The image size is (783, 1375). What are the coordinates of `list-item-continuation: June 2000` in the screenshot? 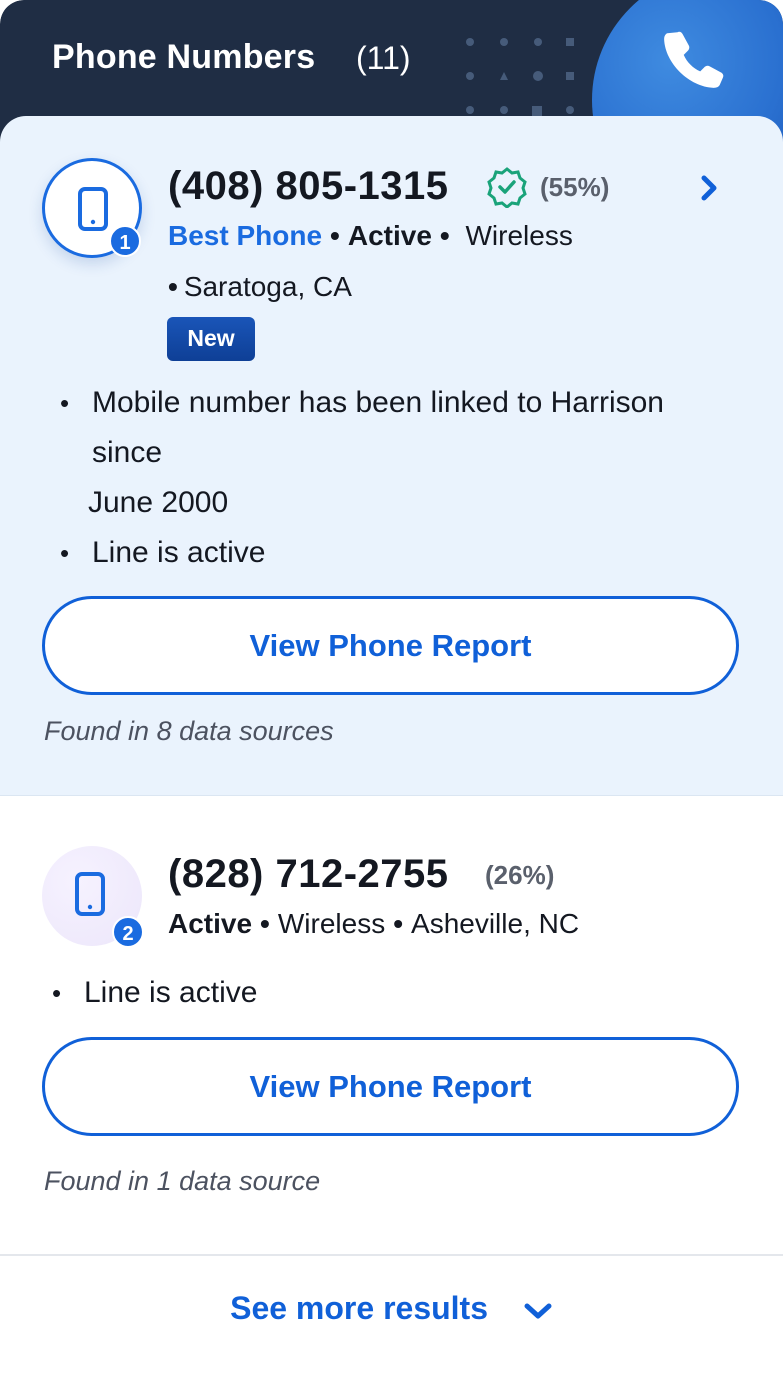 It's located at (158, 502).